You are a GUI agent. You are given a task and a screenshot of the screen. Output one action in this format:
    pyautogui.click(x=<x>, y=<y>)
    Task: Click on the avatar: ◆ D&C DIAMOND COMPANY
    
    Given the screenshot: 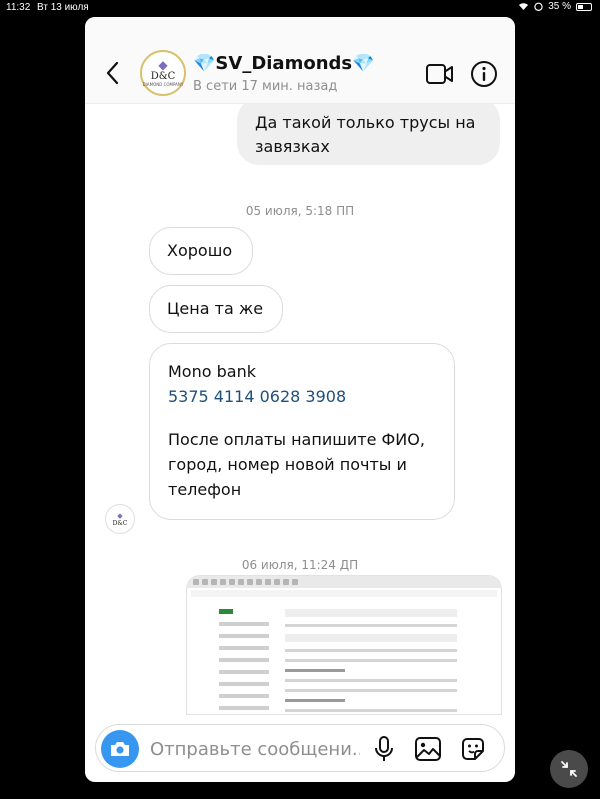 What is the action you would take?
    pyautogui.click(x=163, y=73)
    